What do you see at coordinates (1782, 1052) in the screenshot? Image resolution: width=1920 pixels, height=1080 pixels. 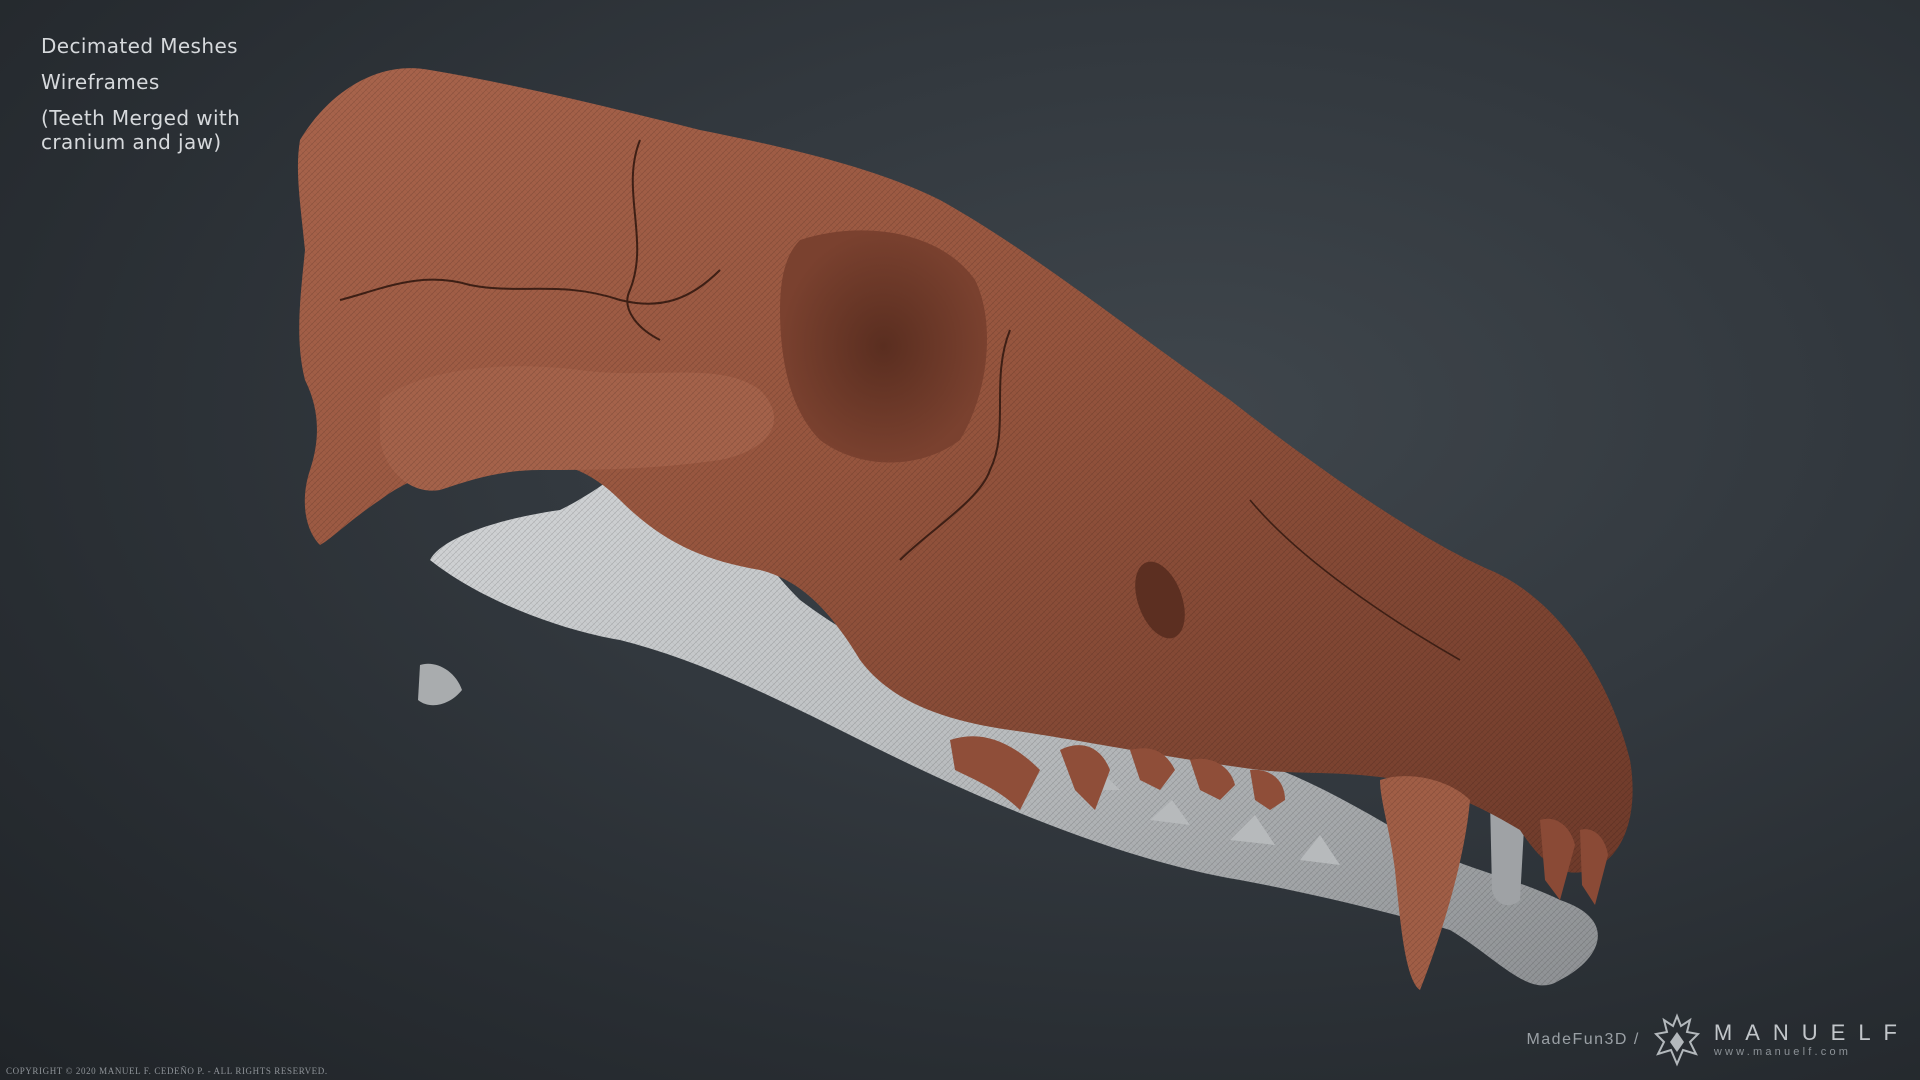 I see `brand-site: www.manuelf.com` at bounding box center [1782, 1052].